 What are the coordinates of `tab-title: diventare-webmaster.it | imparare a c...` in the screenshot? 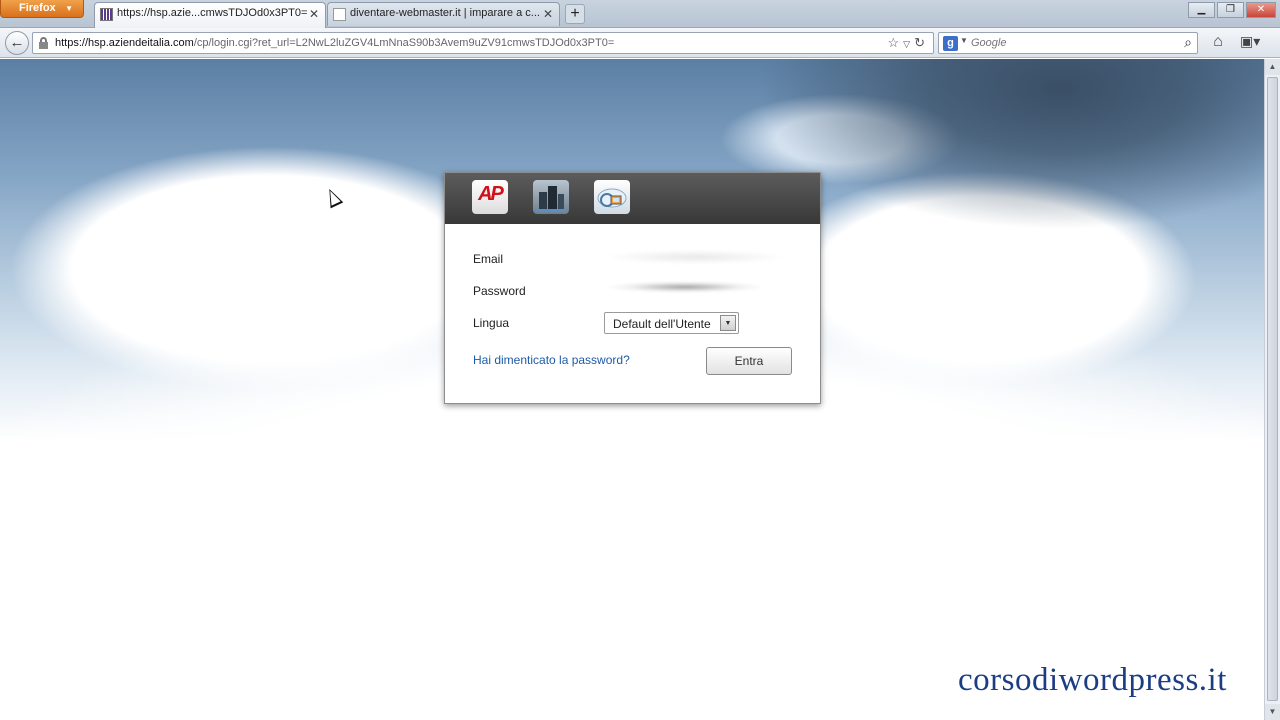 It's located at (445, 13).